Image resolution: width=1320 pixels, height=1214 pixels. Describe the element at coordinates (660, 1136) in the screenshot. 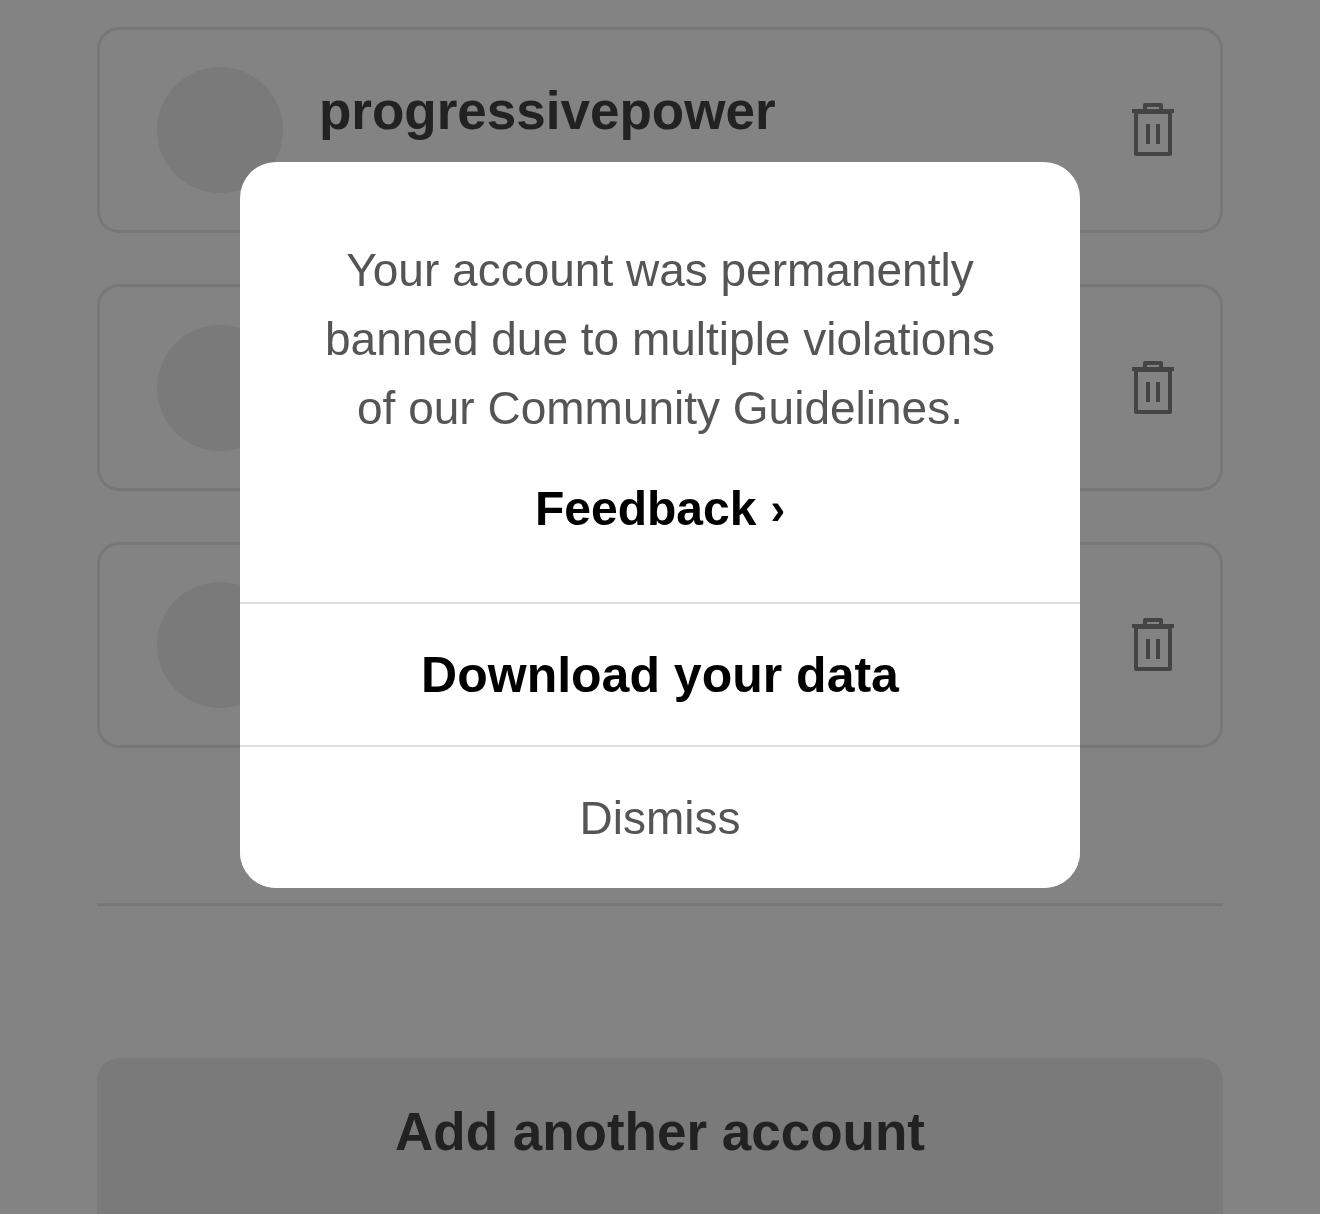

I see `add-account-button: Add another account` at that location.